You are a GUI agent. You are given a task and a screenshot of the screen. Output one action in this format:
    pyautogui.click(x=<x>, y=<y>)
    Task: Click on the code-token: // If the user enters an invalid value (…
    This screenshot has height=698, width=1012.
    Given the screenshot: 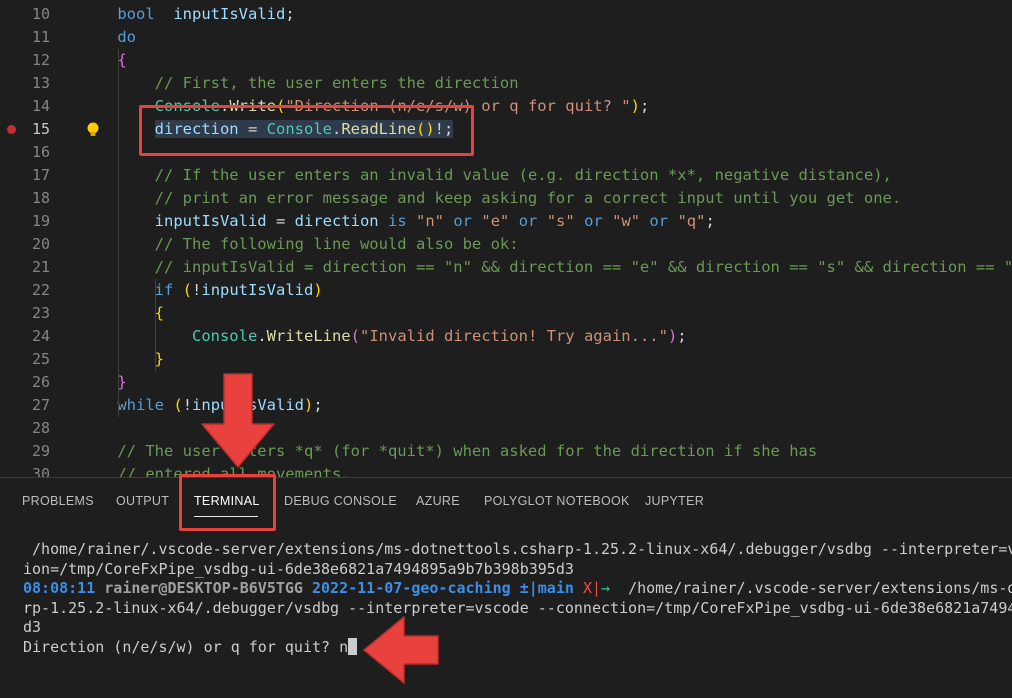 What is the action you would take?
    pyautogui.click(x=523, y=175)
    